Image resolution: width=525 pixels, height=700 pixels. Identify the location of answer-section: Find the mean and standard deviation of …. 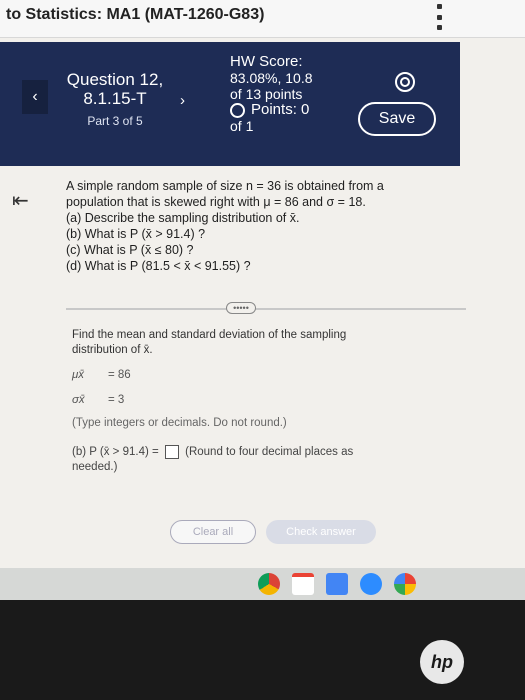
(252, 401).